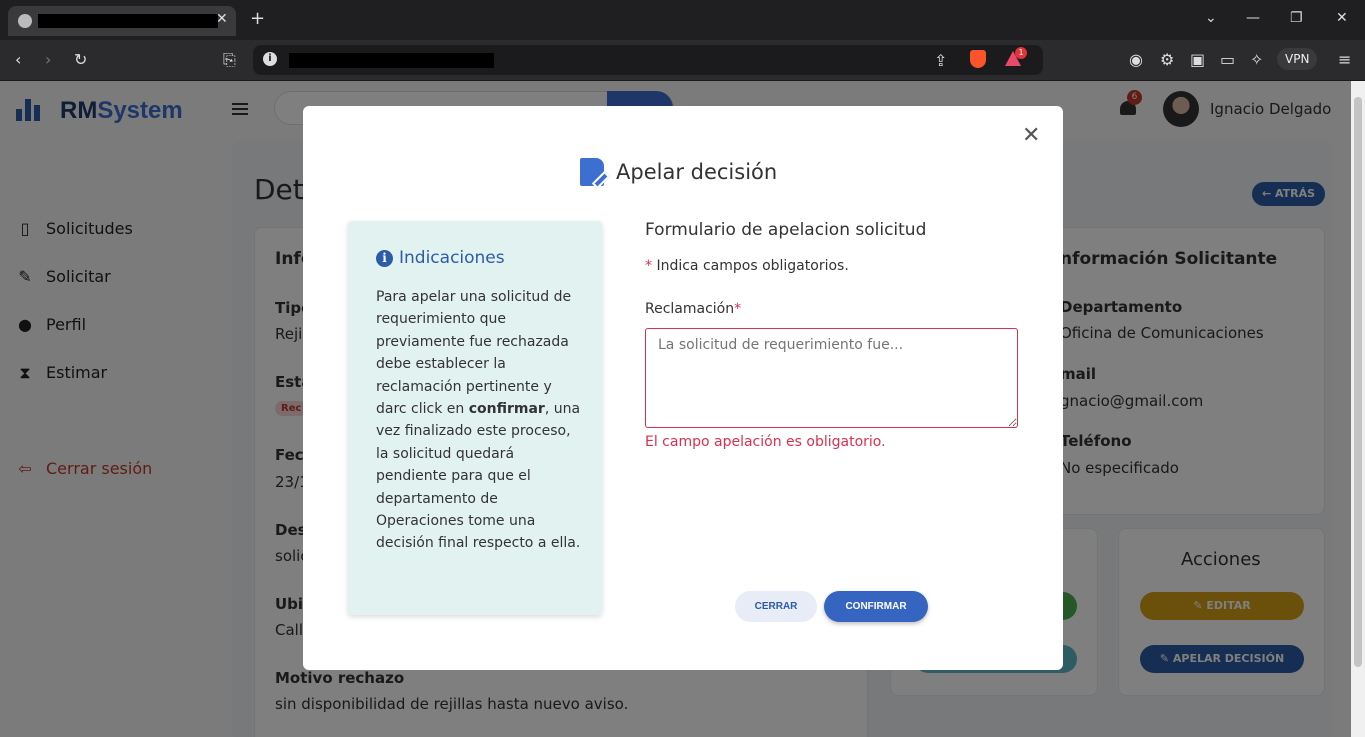 The image size is (1365, 737). Describe the element at coordinates (18, 59) in the screenshot. I see `back-icon: ‹` at that location.